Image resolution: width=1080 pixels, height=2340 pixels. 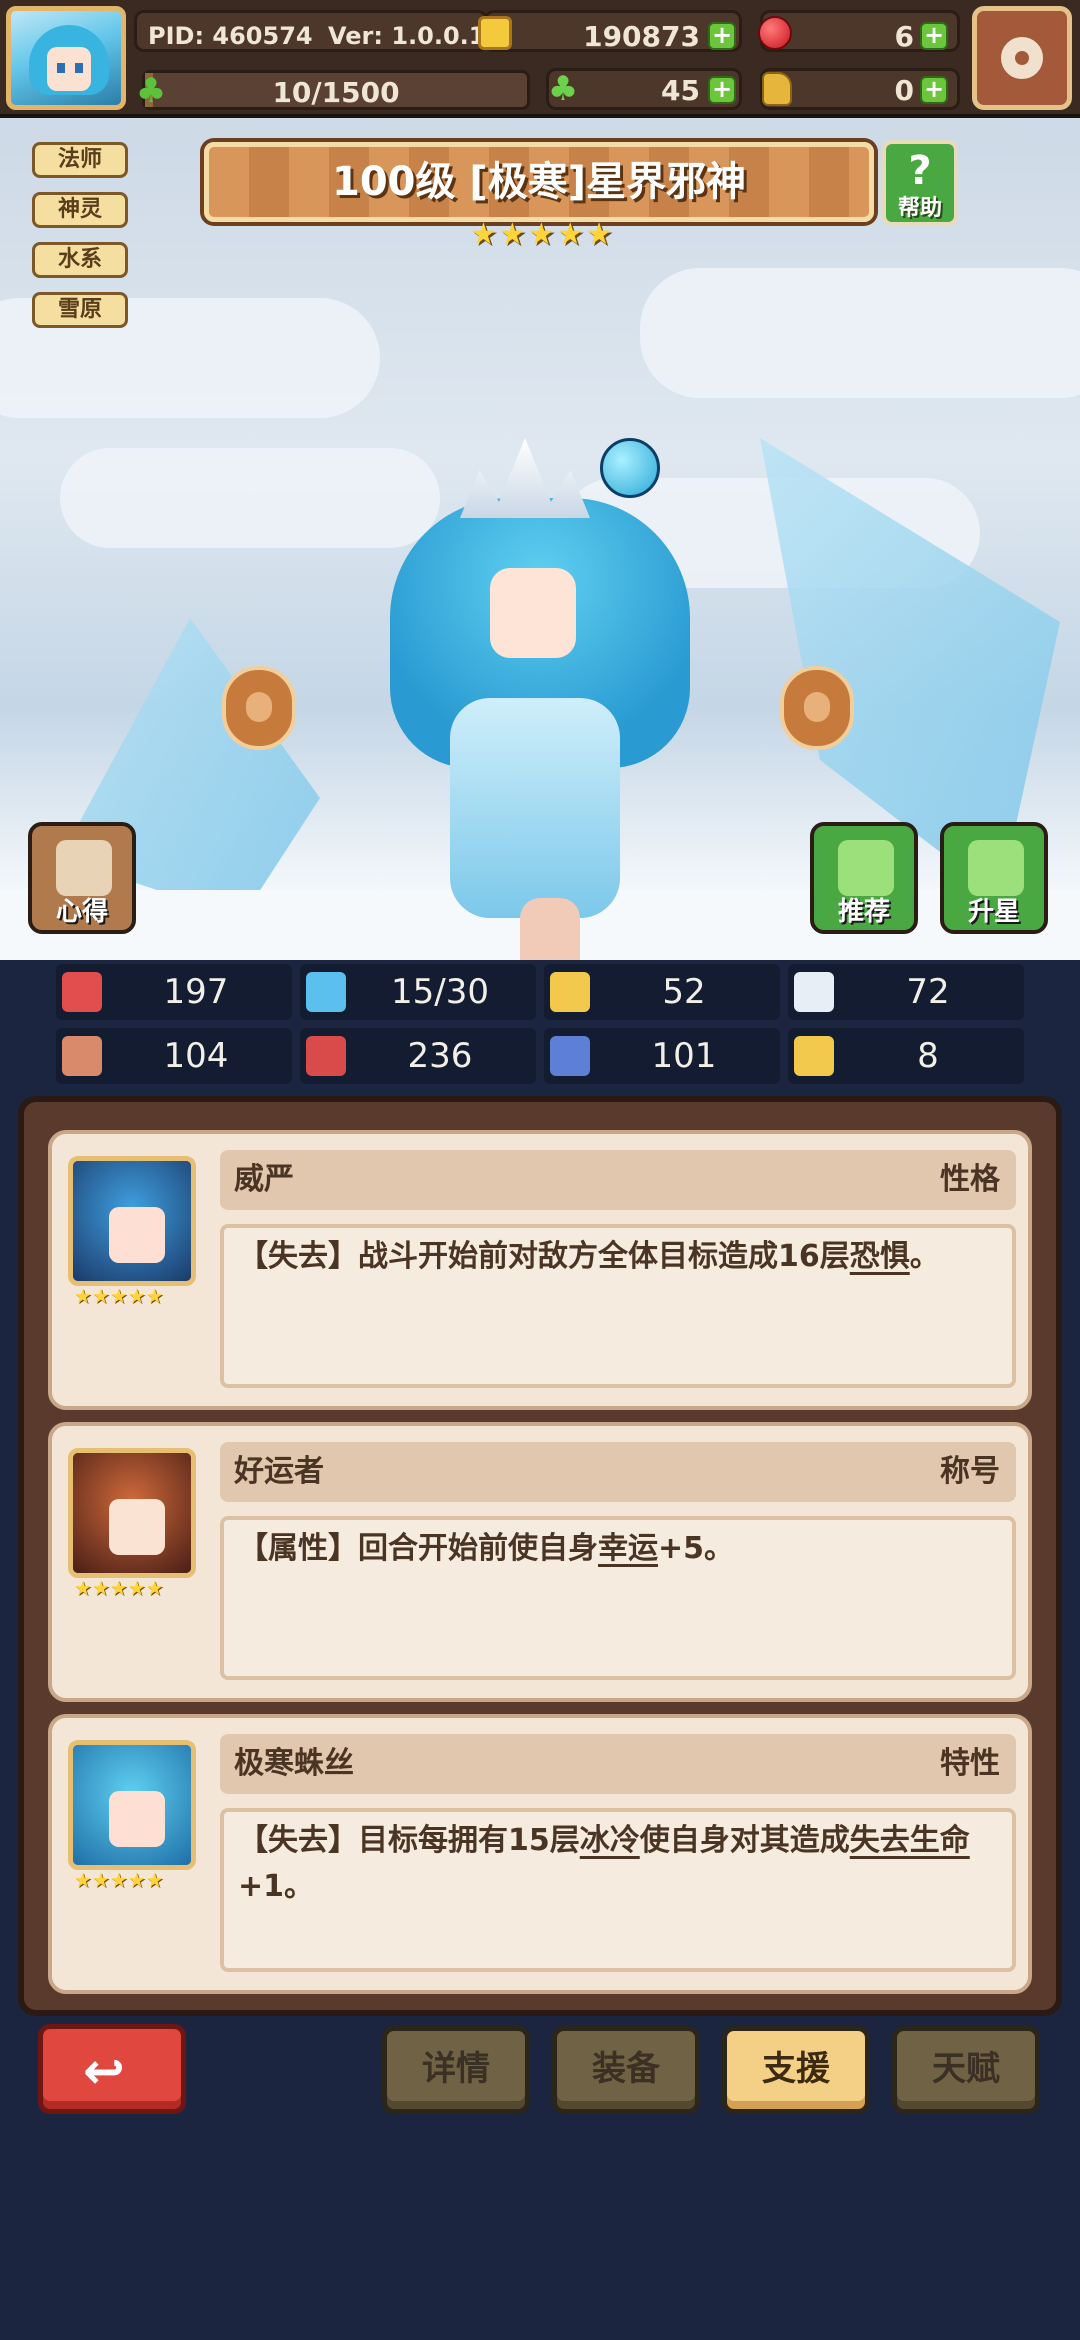 I want to click on stat-magic: 236, so click(x=418, y=1056).